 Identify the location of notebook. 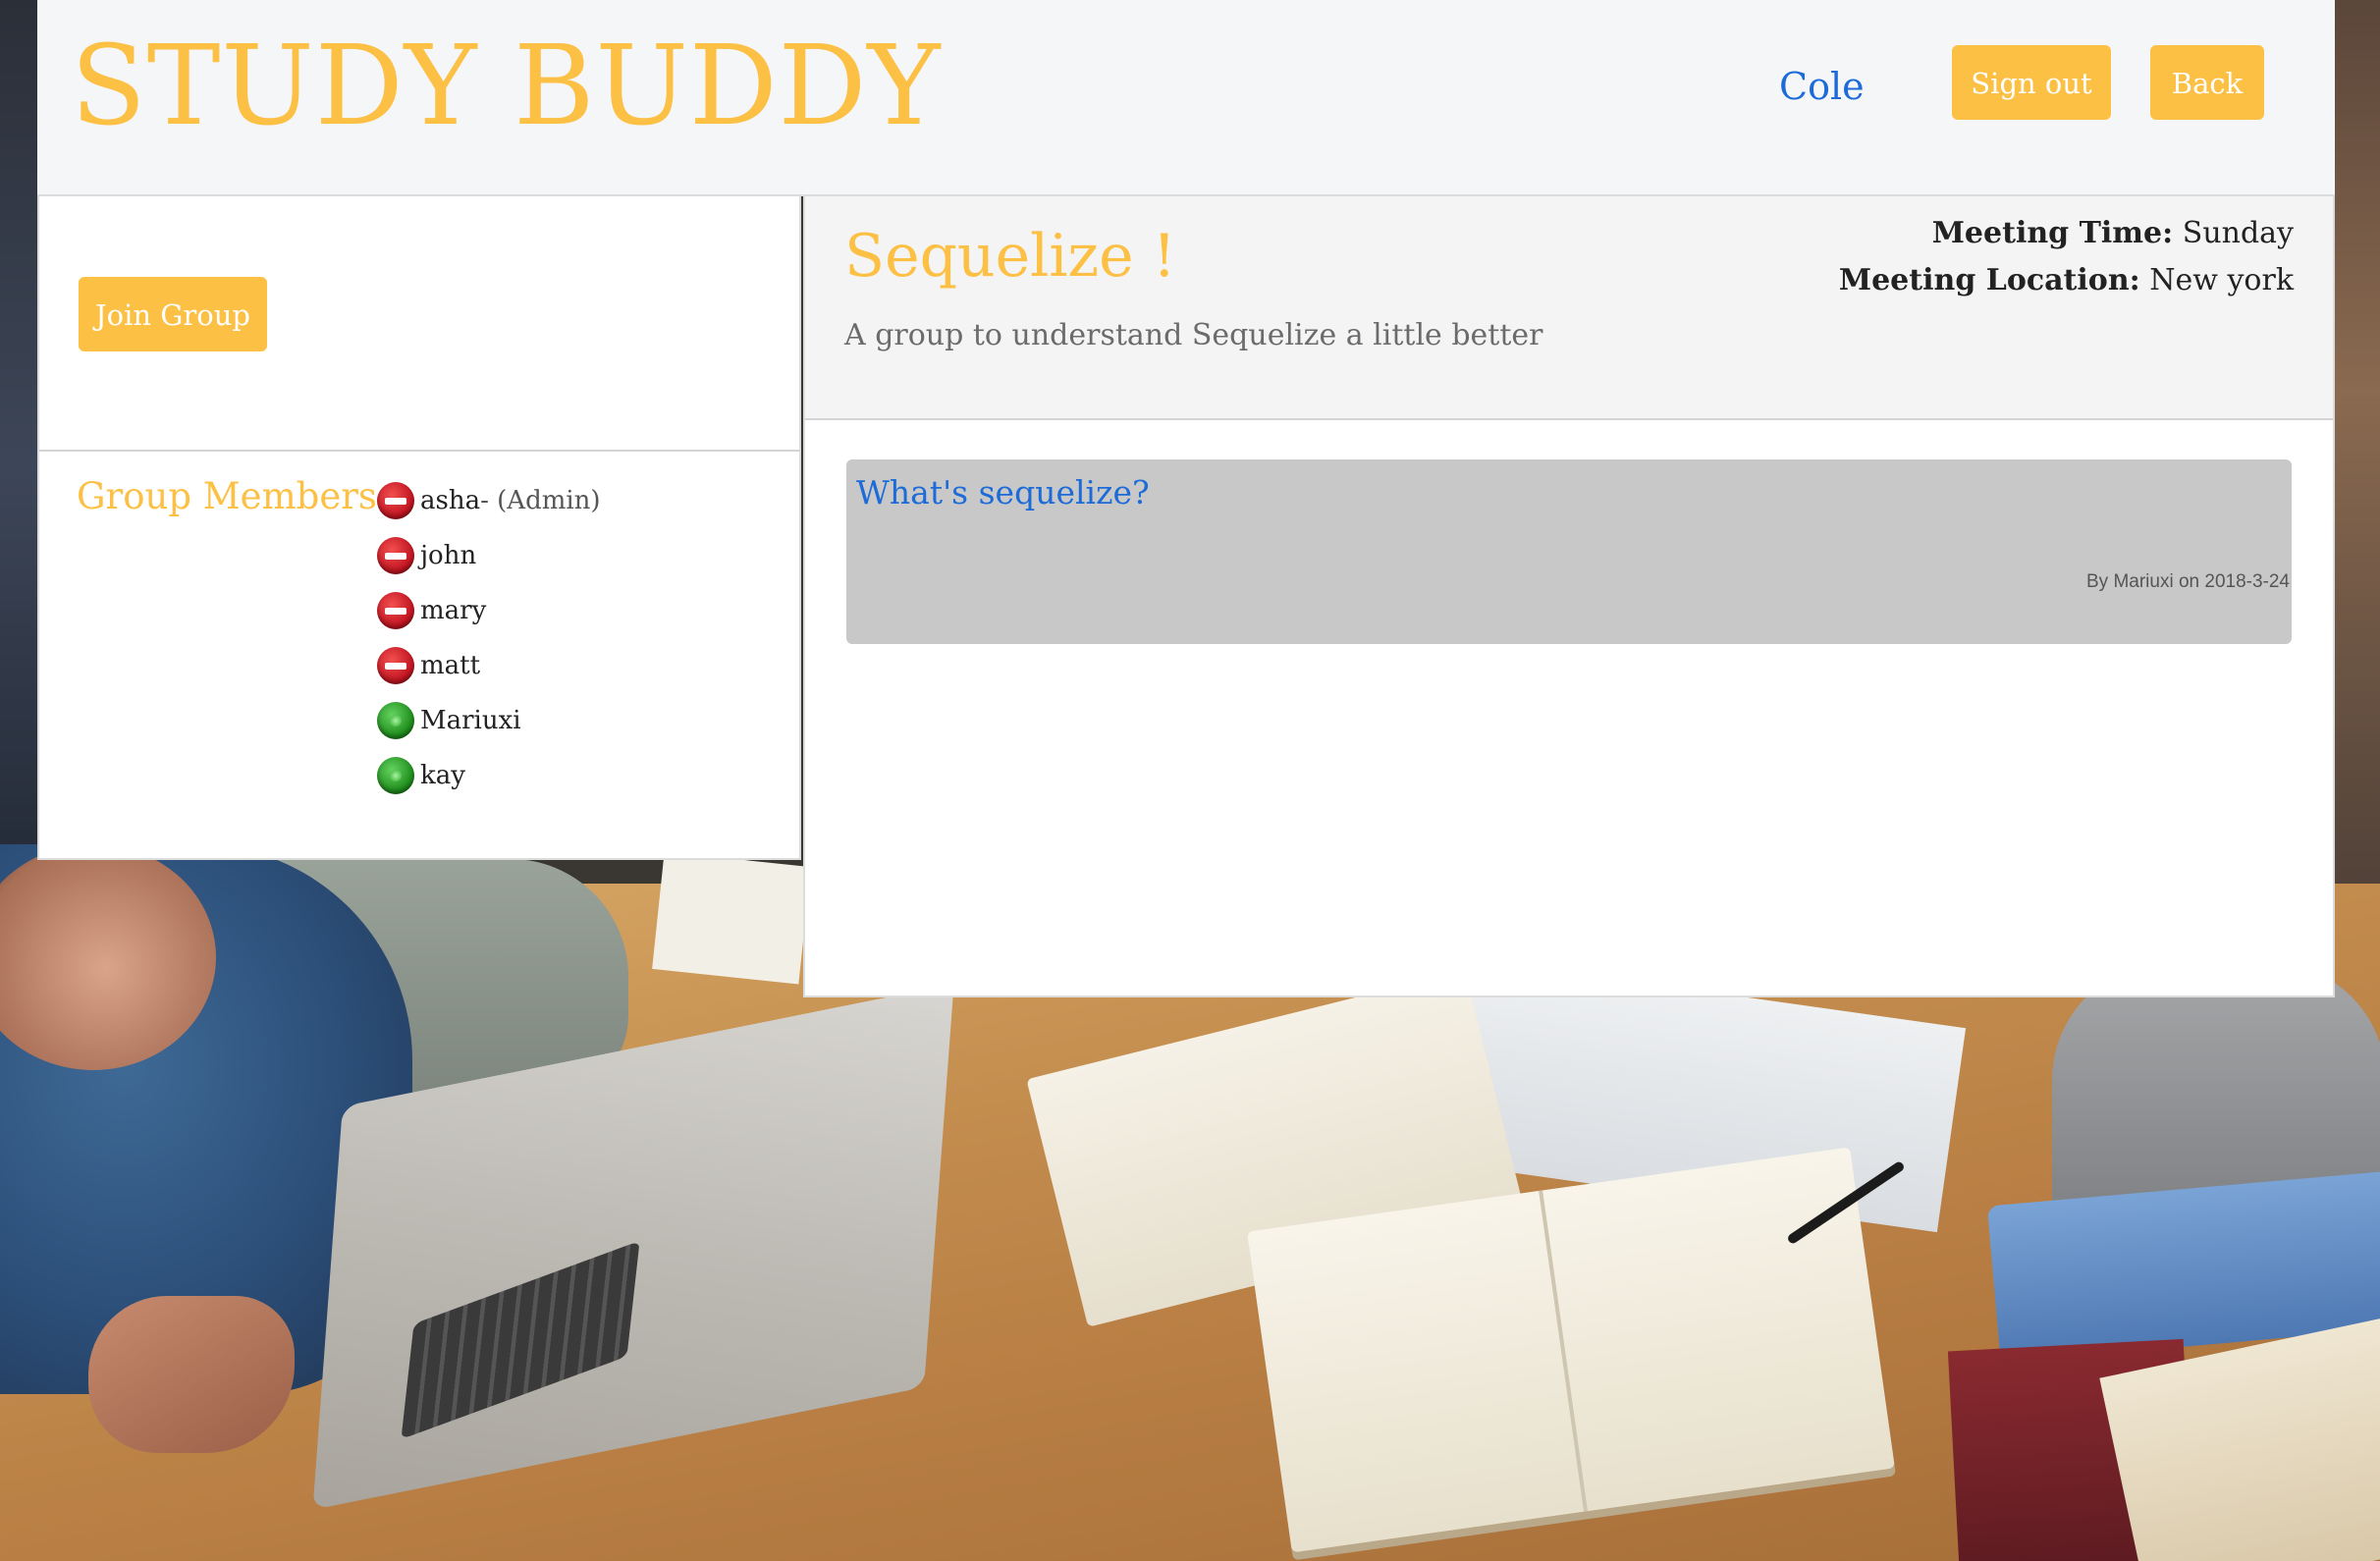
(731, 918).